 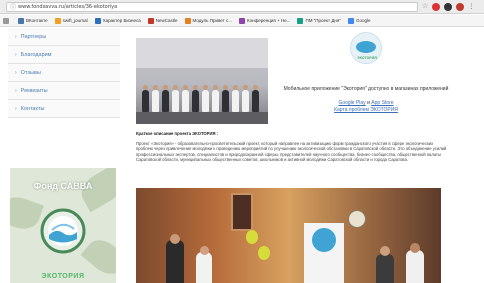 What do you see at coordinates (57, 20) in the screenshot?
I see `journal-icon` at bounding box center [57, 20].